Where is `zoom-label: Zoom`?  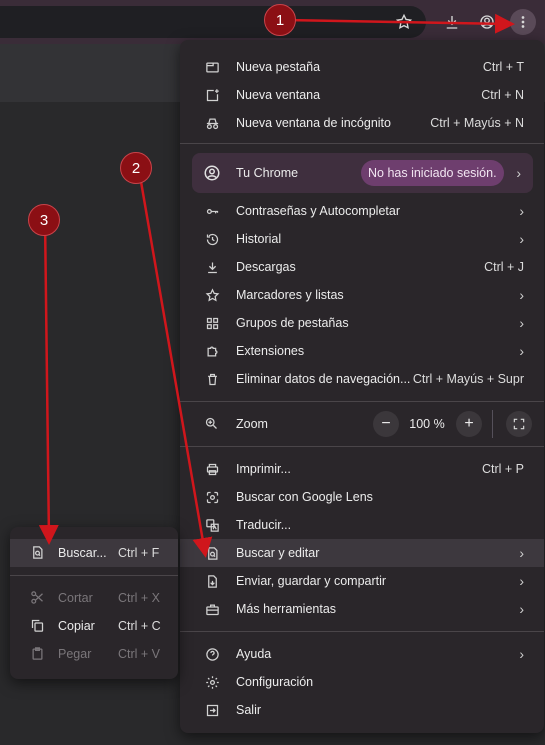
zoom-label: Zoom is located at coordinates (252, 424).